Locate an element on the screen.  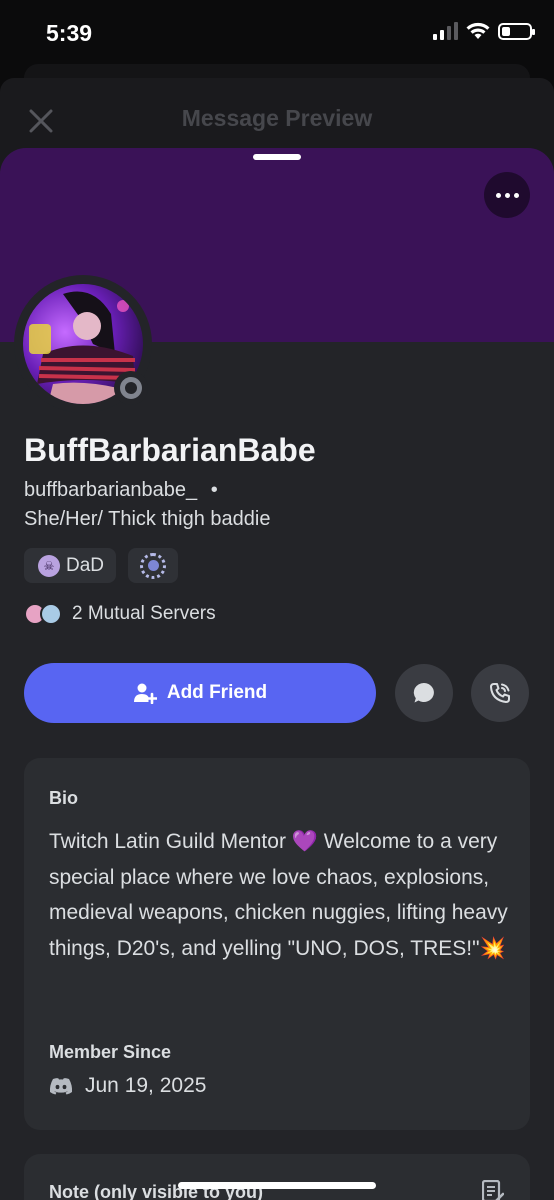
discord-logo-icon is located at coordinates (61, 1086).